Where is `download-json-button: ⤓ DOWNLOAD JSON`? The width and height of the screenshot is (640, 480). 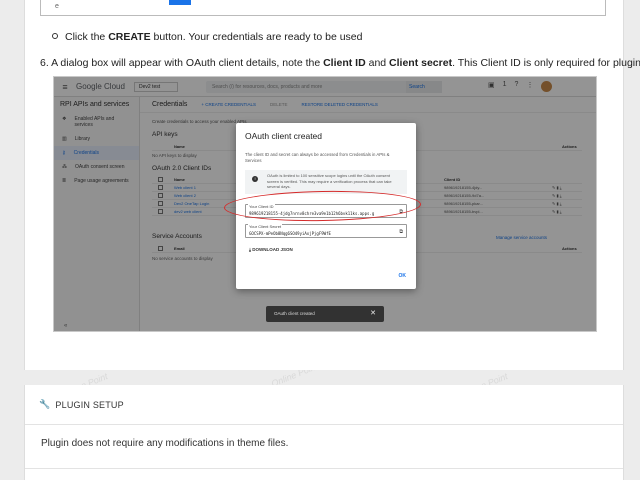
download-json-button: ⤓ DOWNLOAD JSON is located at coordinates (271, 249).